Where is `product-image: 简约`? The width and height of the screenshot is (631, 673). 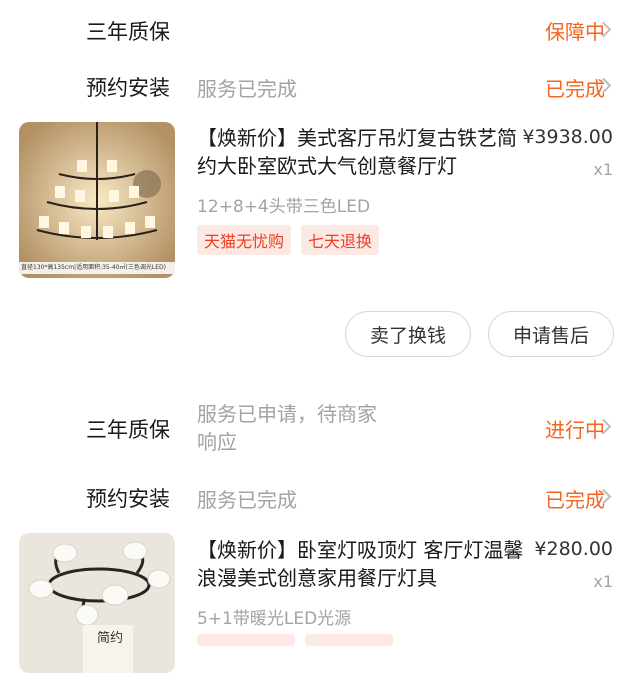 product-image: 简约 is located at coordinates (97, 603).